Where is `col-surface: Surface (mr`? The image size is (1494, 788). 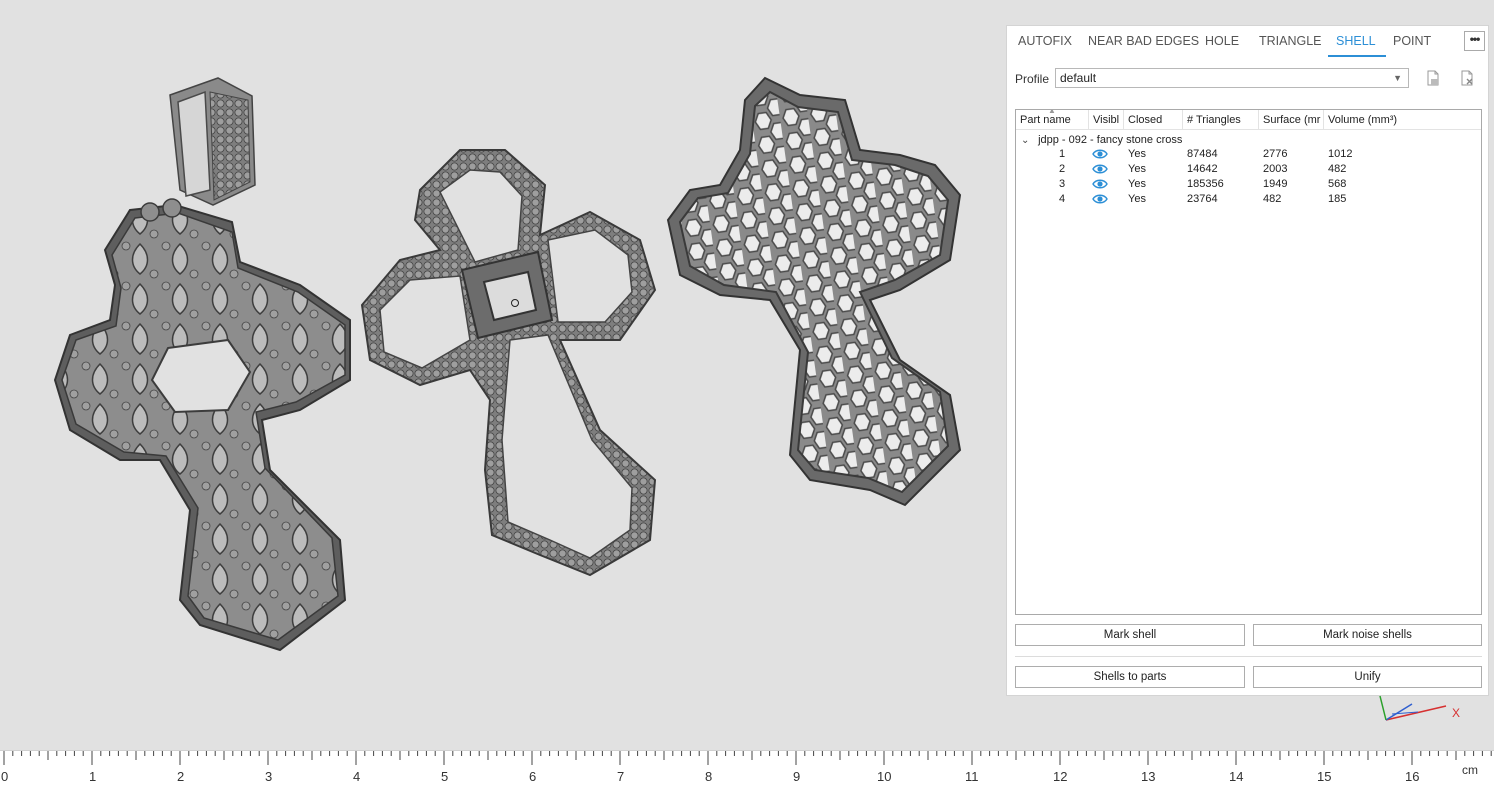 col-surface: Surface (mr is located at coordinates (1291, 120).